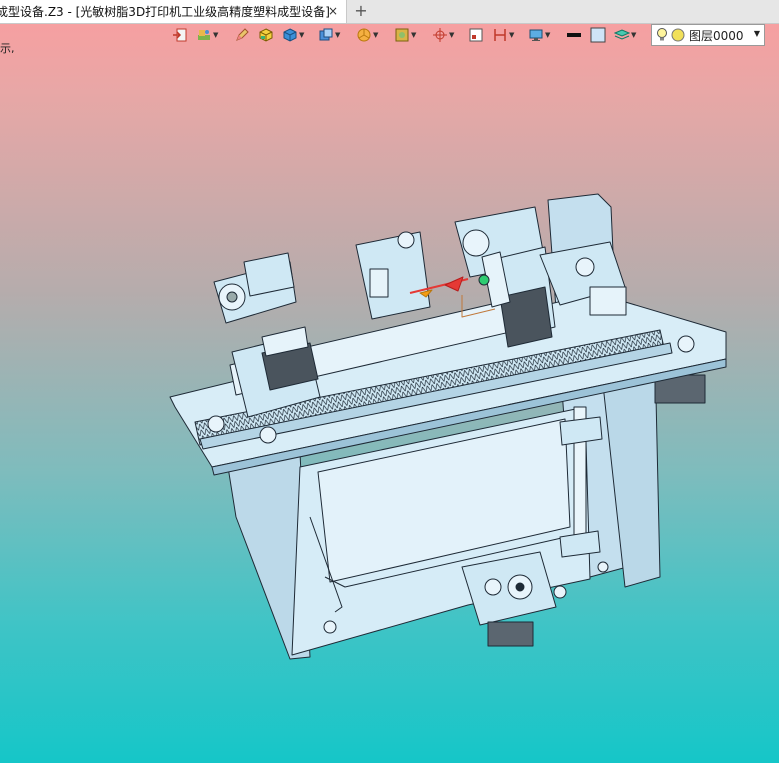 The width and height of the screenshot is (779, 763). Describe the element at coordinates (622, 34) in the screenshot. I see `stack-icon` at that location.